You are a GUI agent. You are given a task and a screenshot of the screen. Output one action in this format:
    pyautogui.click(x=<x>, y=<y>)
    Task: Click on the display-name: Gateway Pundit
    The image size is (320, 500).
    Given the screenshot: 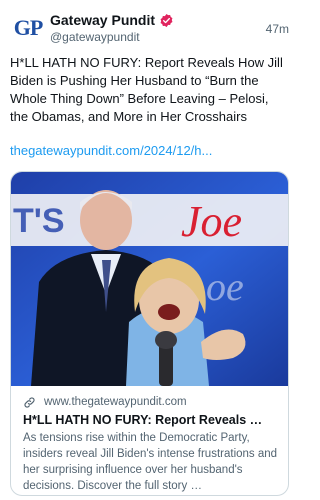 What is the action you would take?
    pyautogui.click(x=102, y=20)
    